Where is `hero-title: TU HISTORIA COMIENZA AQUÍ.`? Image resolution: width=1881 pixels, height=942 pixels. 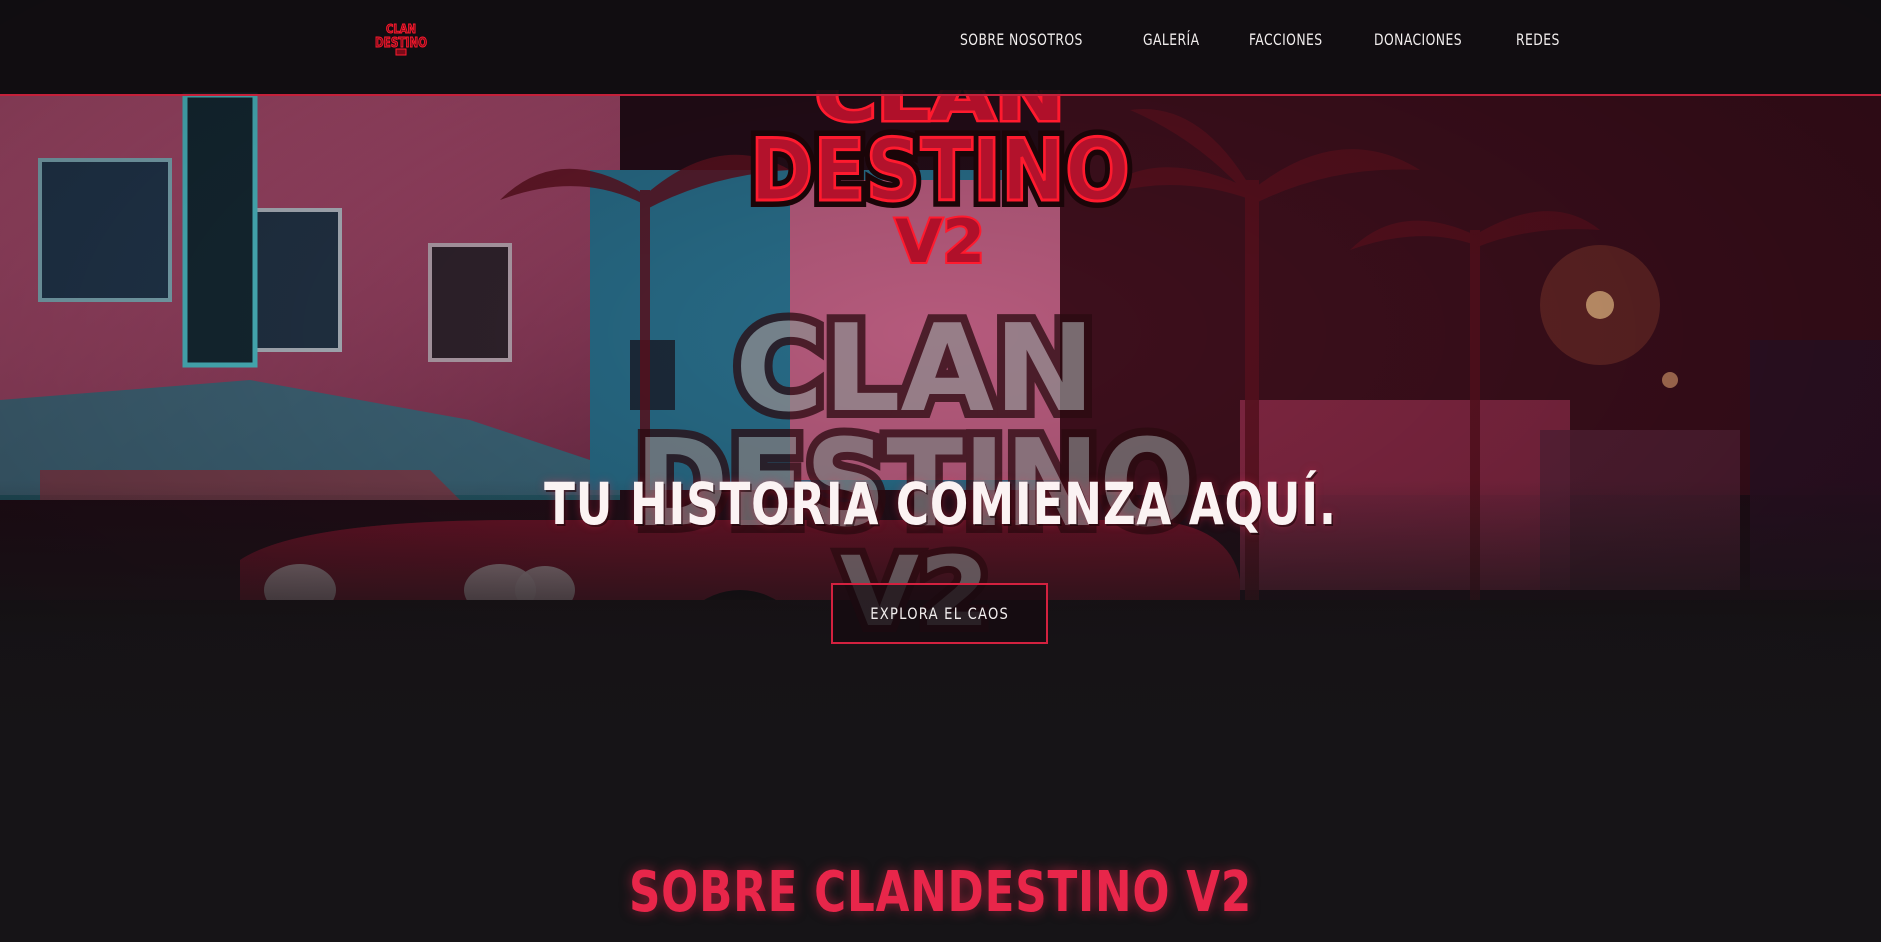
hero-title: TU HISTORIA COMIENZA AQUÍ. is located at coordinates (940, 504).